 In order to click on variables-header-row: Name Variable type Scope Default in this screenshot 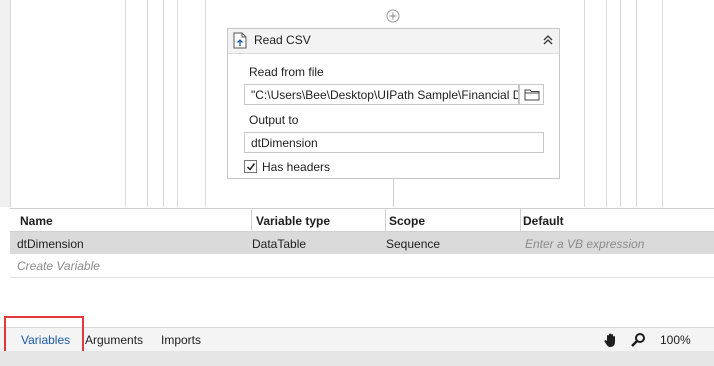, I will do `click(362, 220)`.